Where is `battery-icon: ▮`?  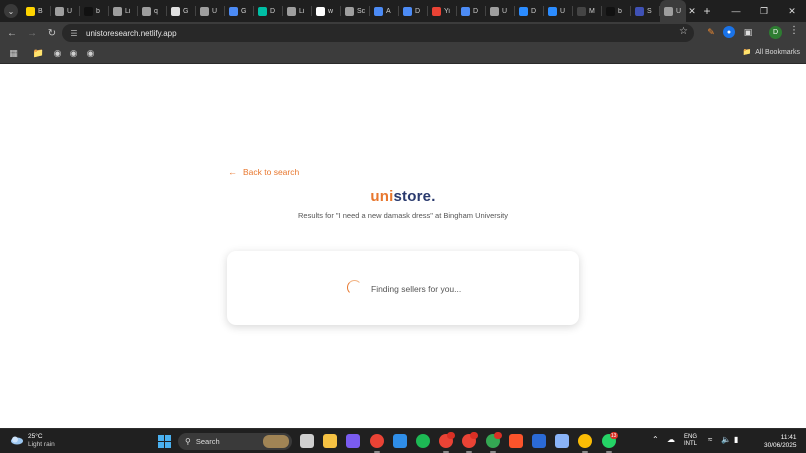 battery-icon: ▮ is located at coordinates (736, 439).